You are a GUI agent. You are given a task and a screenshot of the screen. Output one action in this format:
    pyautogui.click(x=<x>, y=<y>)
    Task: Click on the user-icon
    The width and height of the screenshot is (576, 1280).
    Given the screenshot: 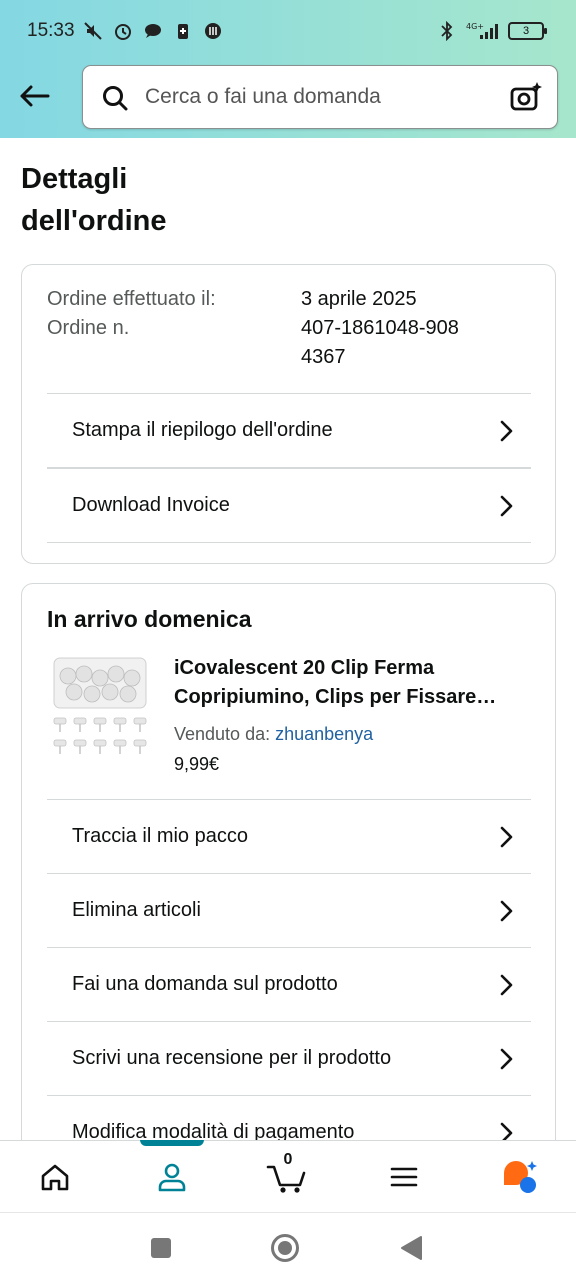 What is the action you would take?
    pyautogui.click(x=172, y=1177)
    